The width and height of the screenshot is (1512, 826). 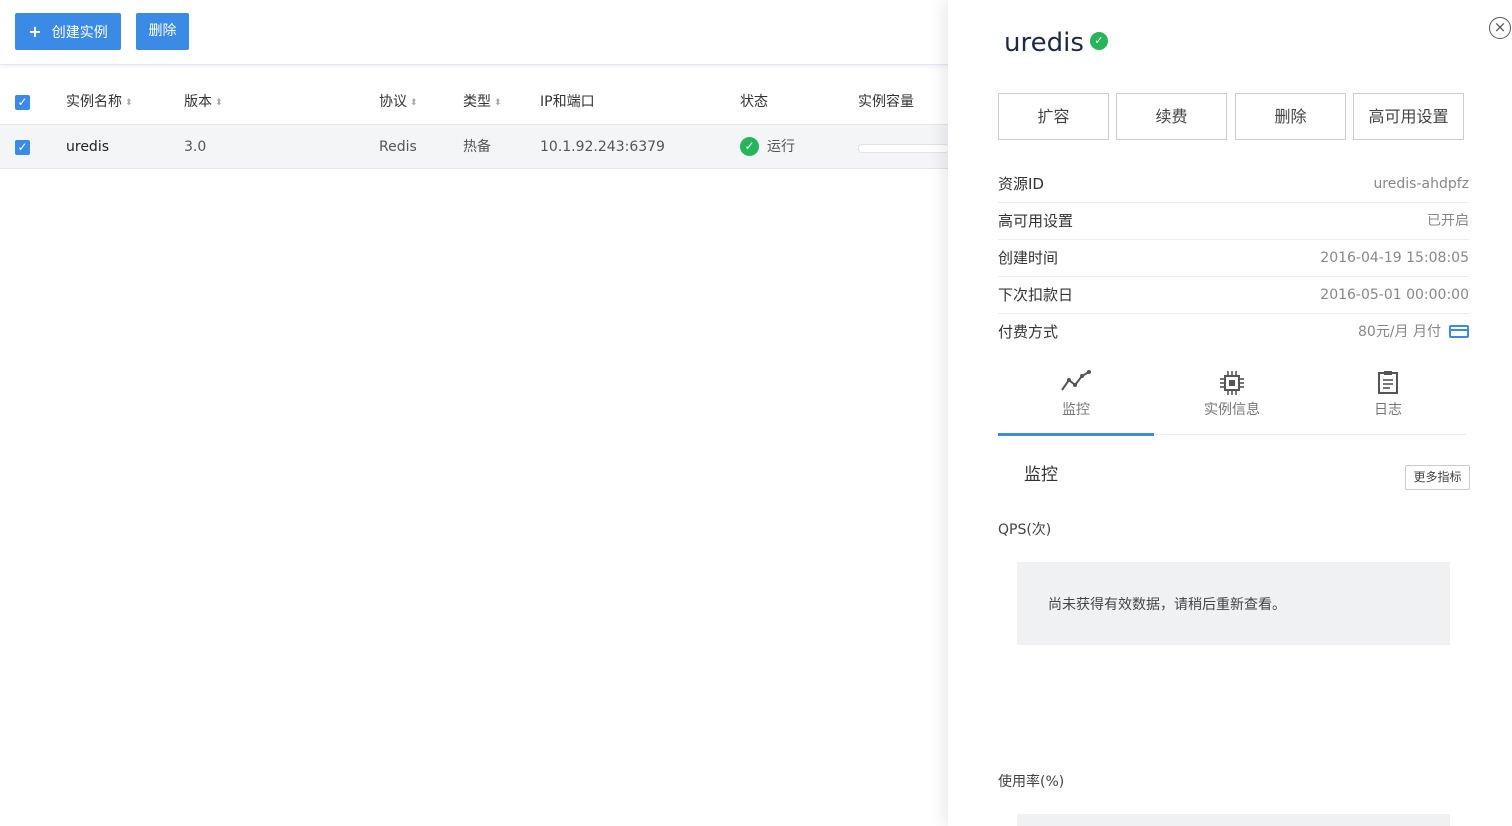 What do you see at coordinates (35, 31) in the screenshot?
I see `plus-icon: +` at bounding box center [35, 31].